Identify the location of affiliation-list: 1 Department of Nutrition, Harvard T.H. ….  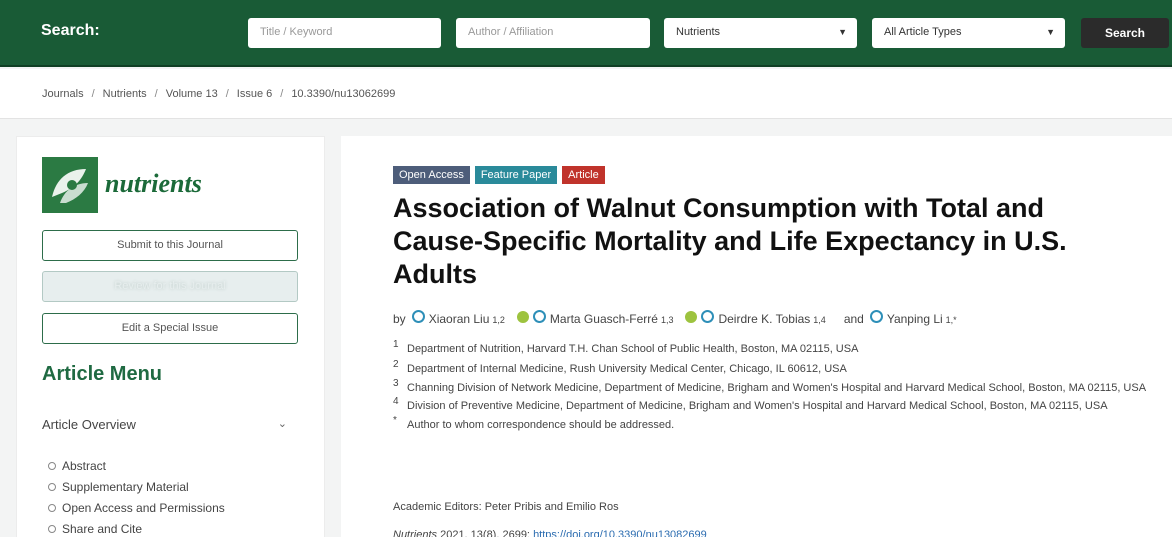
(773, 387).